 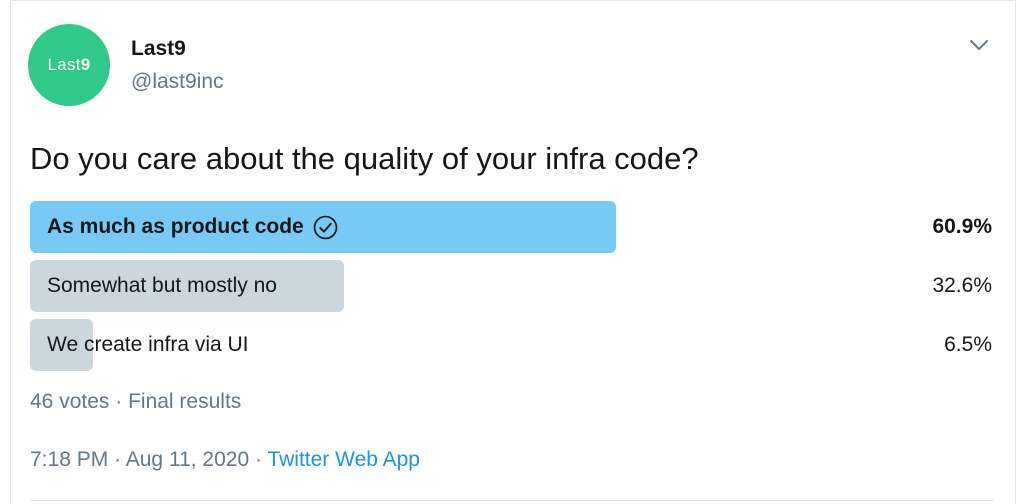 I want to click on poll-option-label: Somewhat but mostly no, so click(x=162, y=285).